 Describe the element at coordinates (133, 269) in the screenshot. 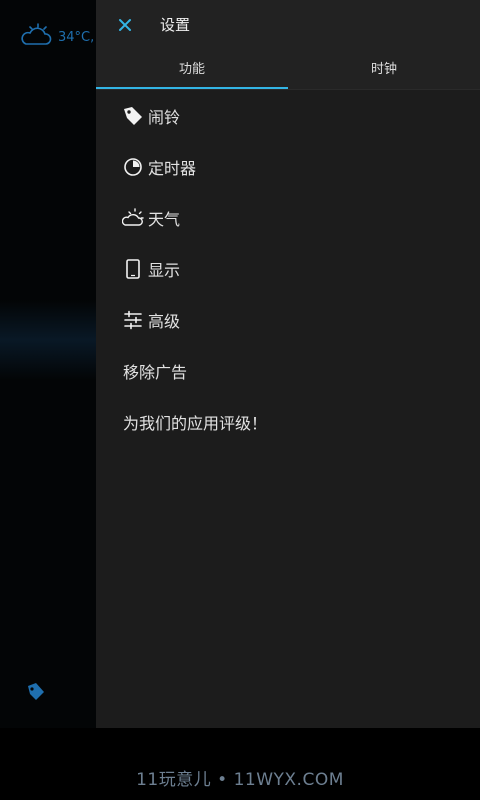

I see `display-phone-icon` at that location.